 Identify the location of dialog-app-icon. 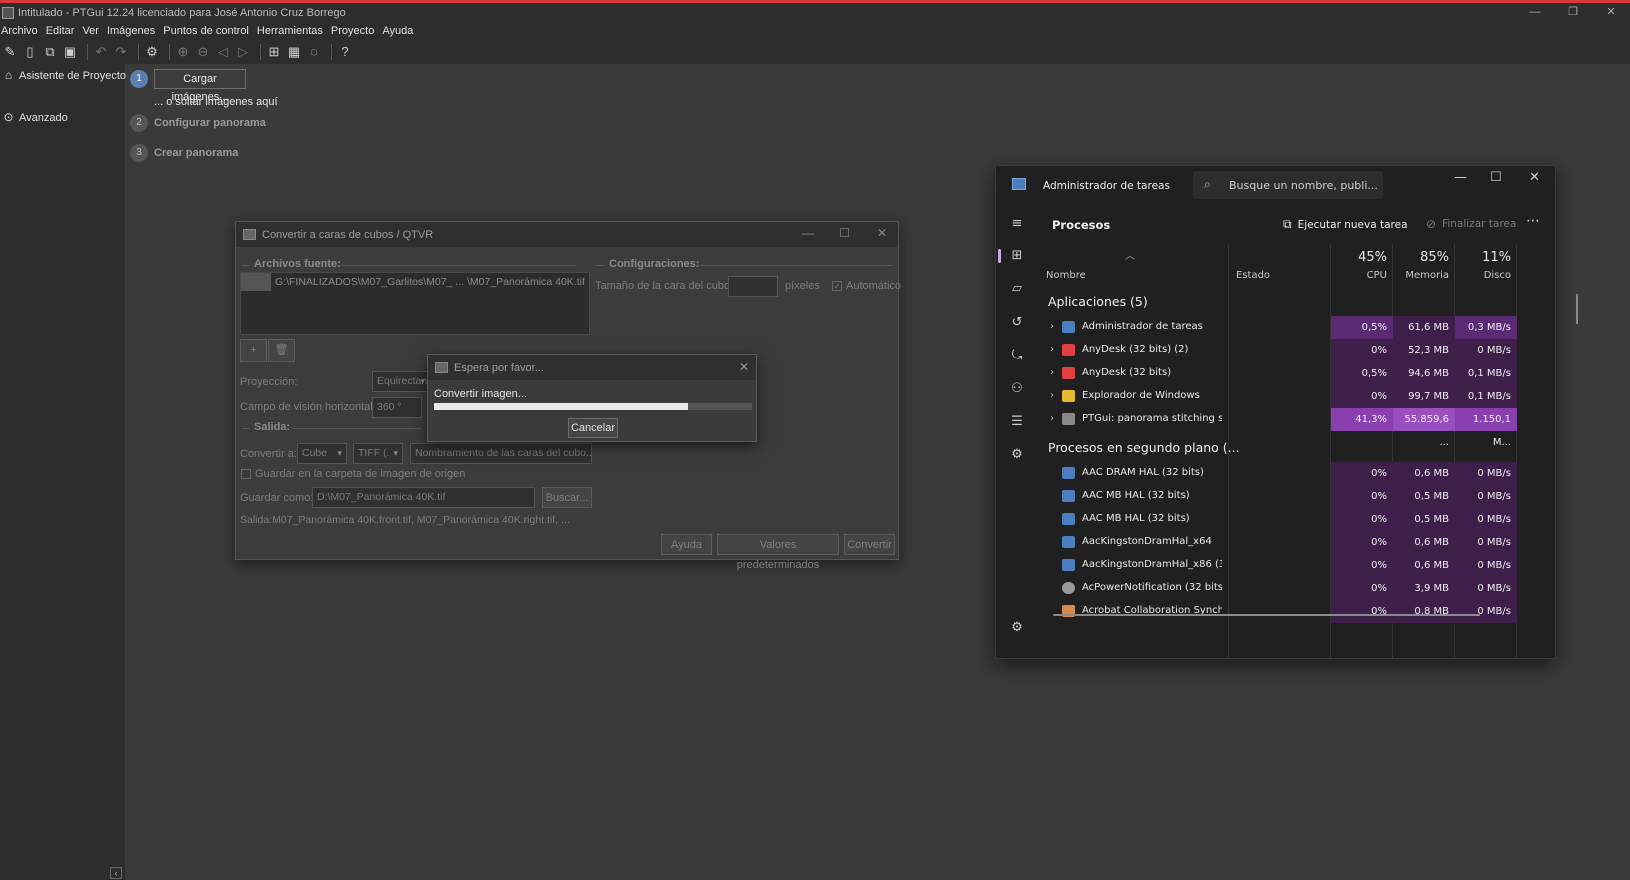
(249, 234).